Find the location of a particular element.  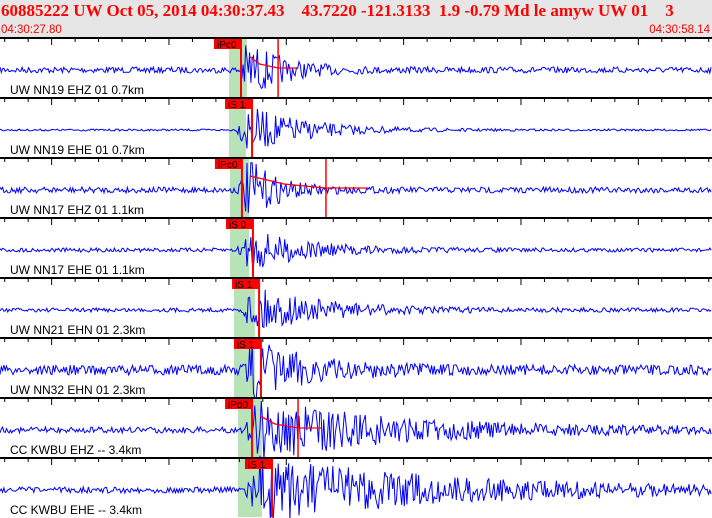

pick-label: iPd0 is located at coordinates (238, 405).